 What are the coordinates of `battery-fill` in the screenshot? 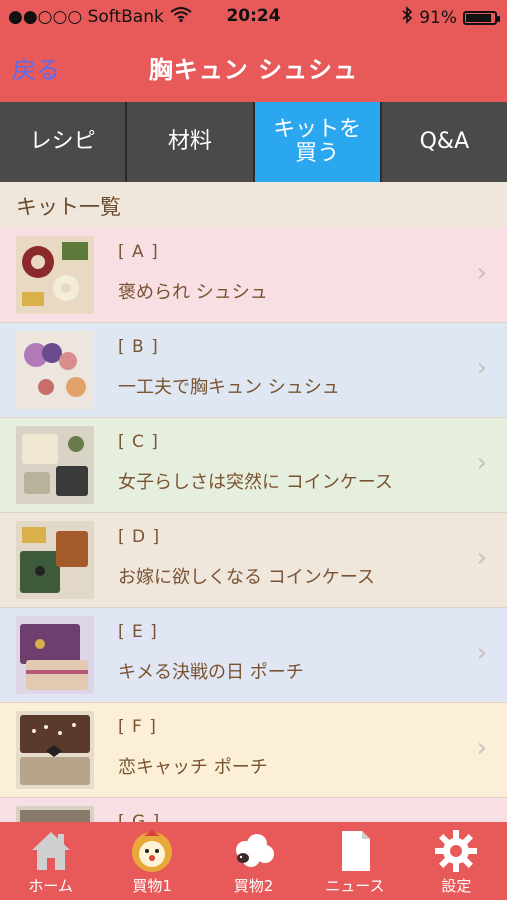 It's located at (478, 17).